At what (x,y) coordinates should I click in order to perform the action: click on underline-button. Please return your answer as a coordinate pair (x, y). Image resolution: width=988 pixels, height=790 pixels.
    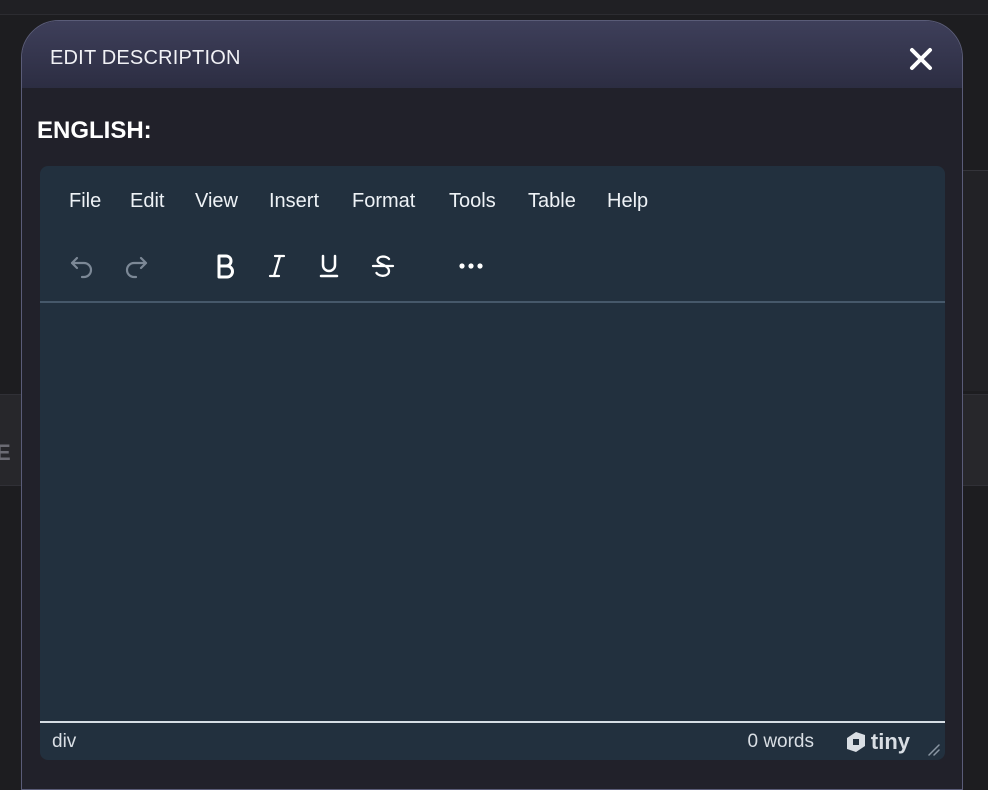
    Looking at the image, I should click on (329, 266).